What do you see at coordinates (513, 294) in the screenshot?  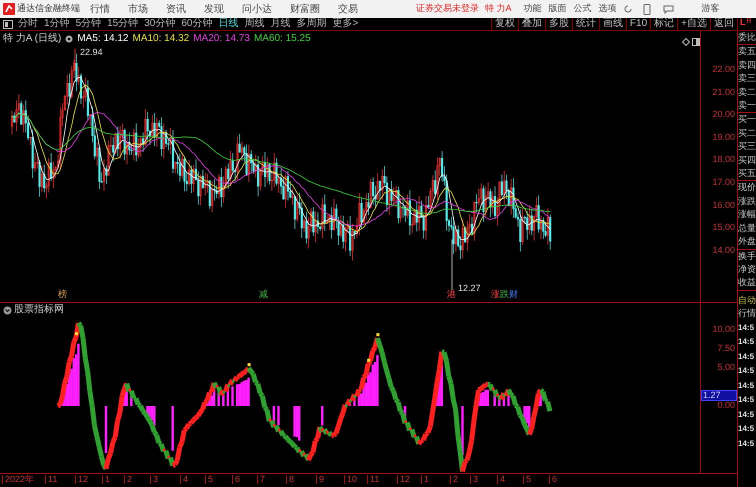 I see `event-marker: 财` at bounding box center [513, 294].